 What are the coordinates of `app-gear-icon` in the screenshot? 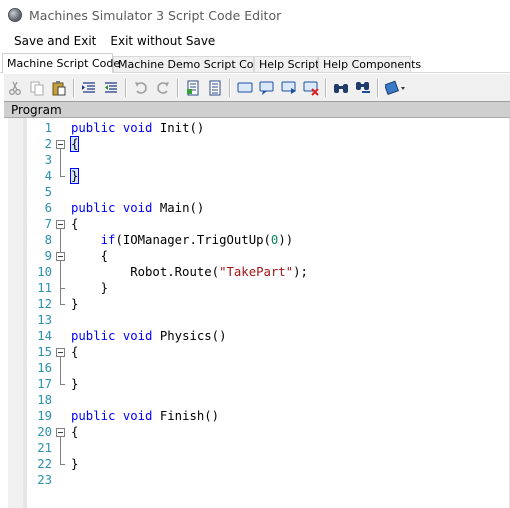 It's located at (15, 15).